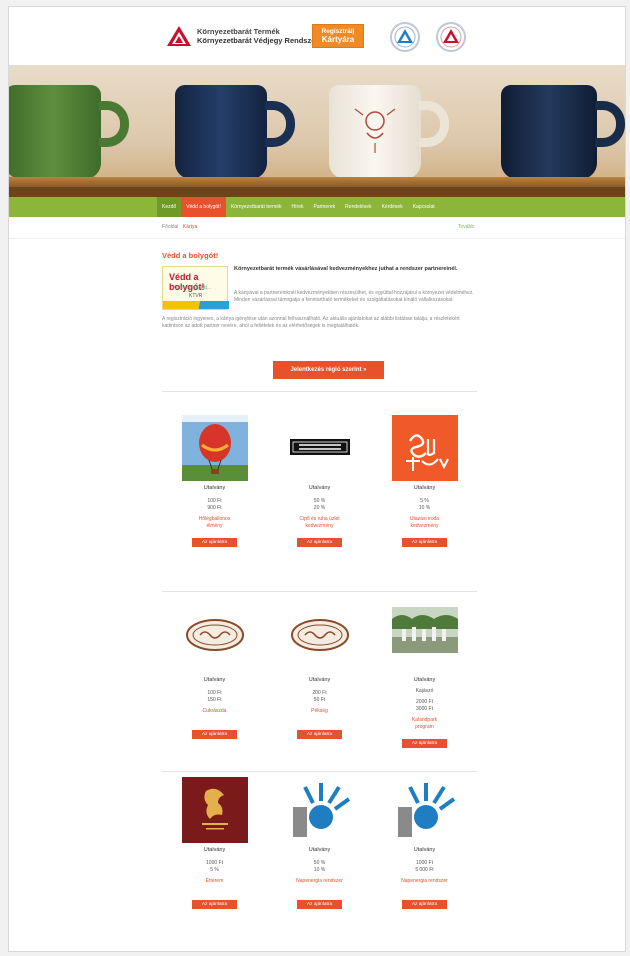 The image size is (630, 956). What do you see at coordinates (319, 715) in the screenshot?
I see `offer-description: Pékség` at bounding box center [319, 715].